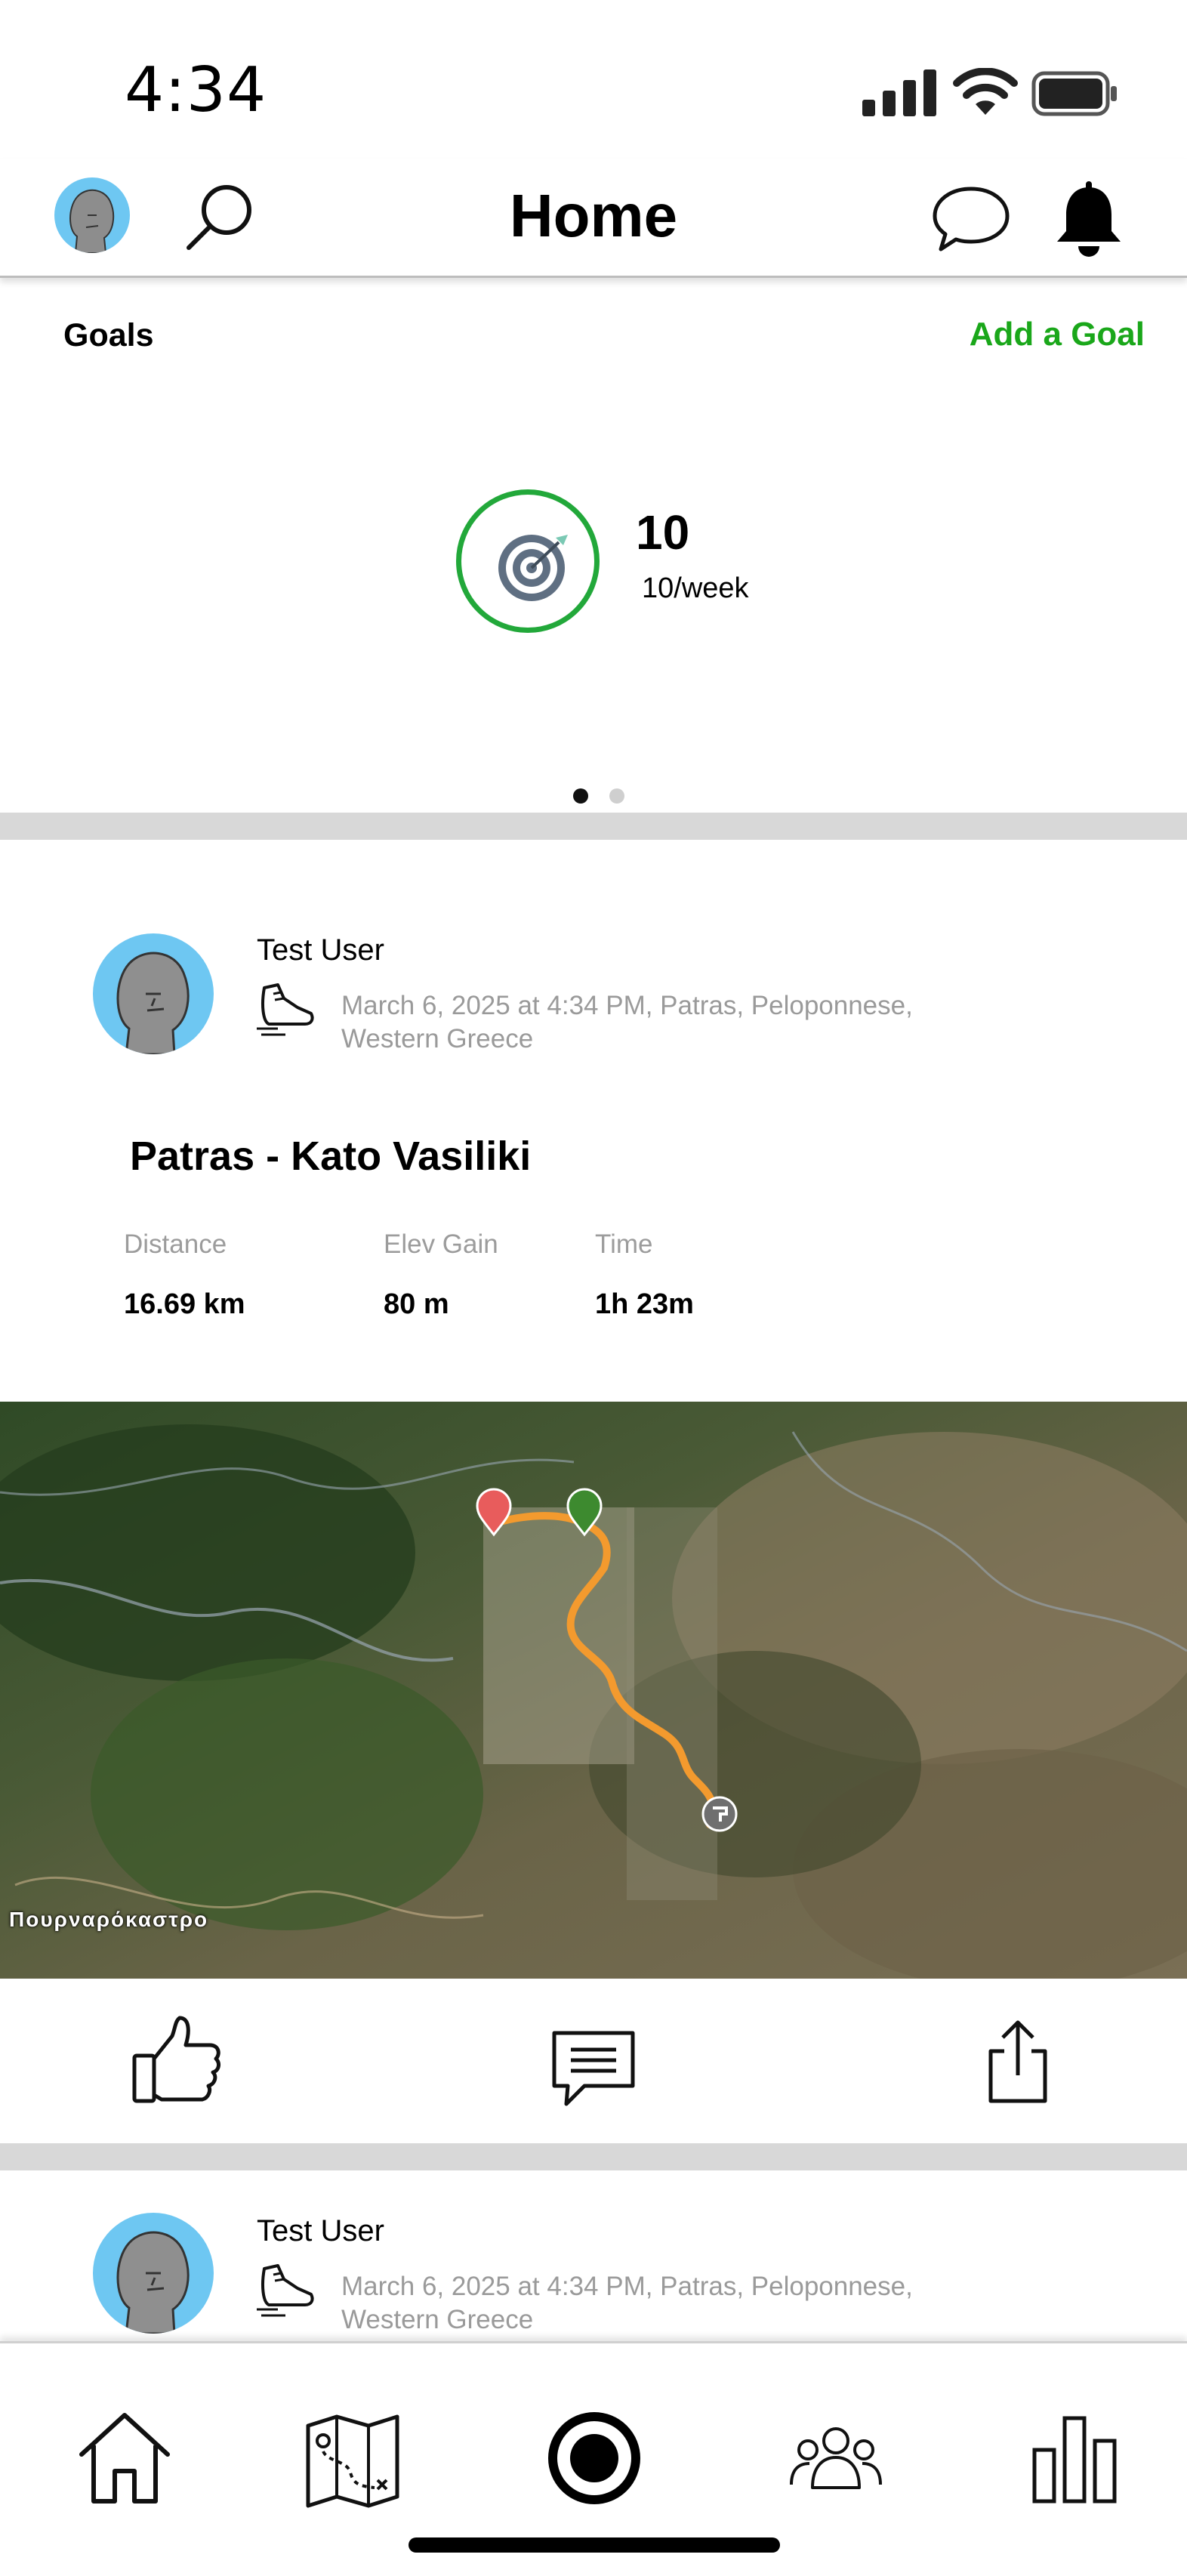 The image size is (1187, 2576). I want to click on notifications-bell-icon, so click(1089, 220).